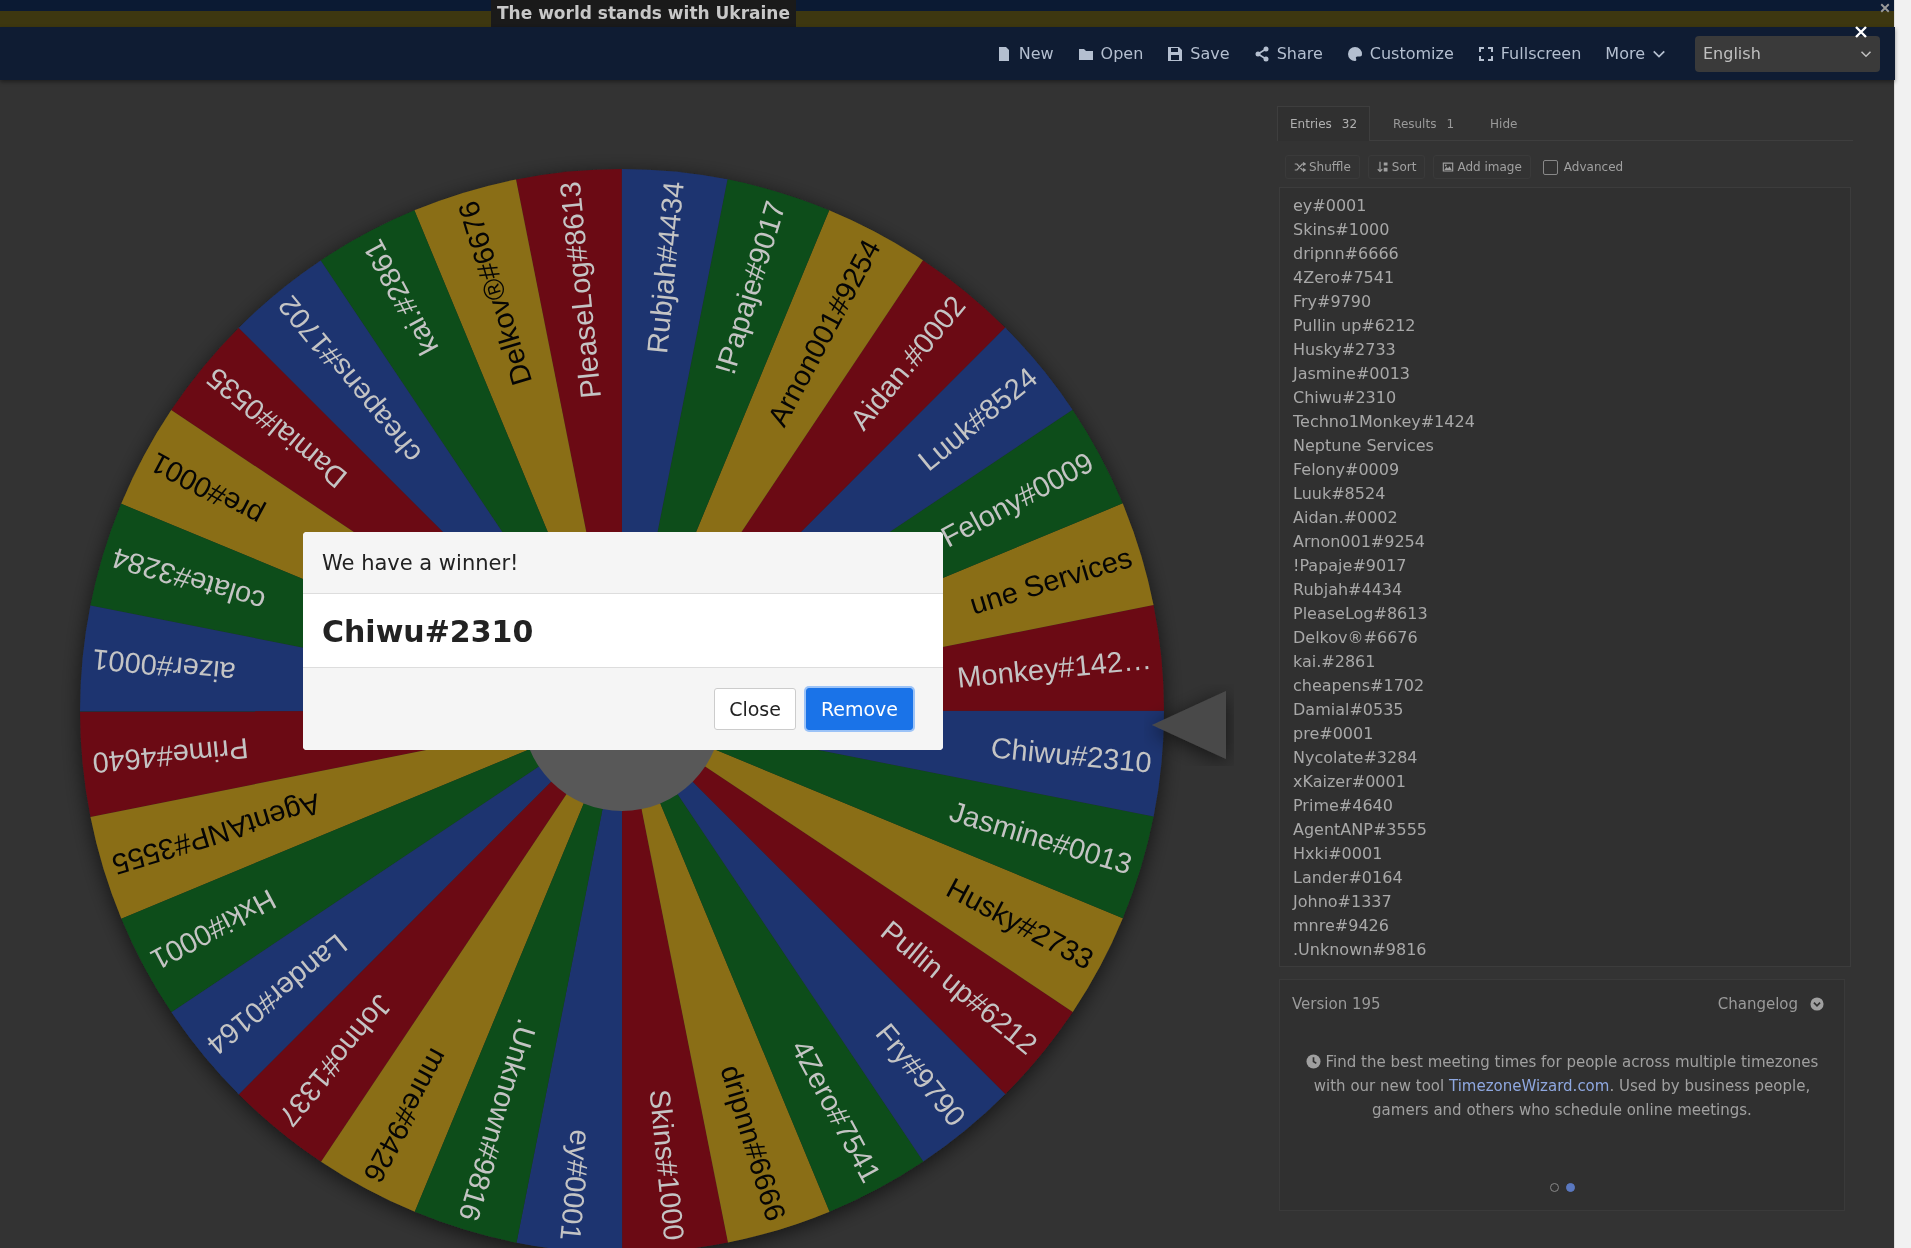  Describe the element at coordinates (1363, 446) in the screenshot. I see `entry-text: Neptune Services` at that location.